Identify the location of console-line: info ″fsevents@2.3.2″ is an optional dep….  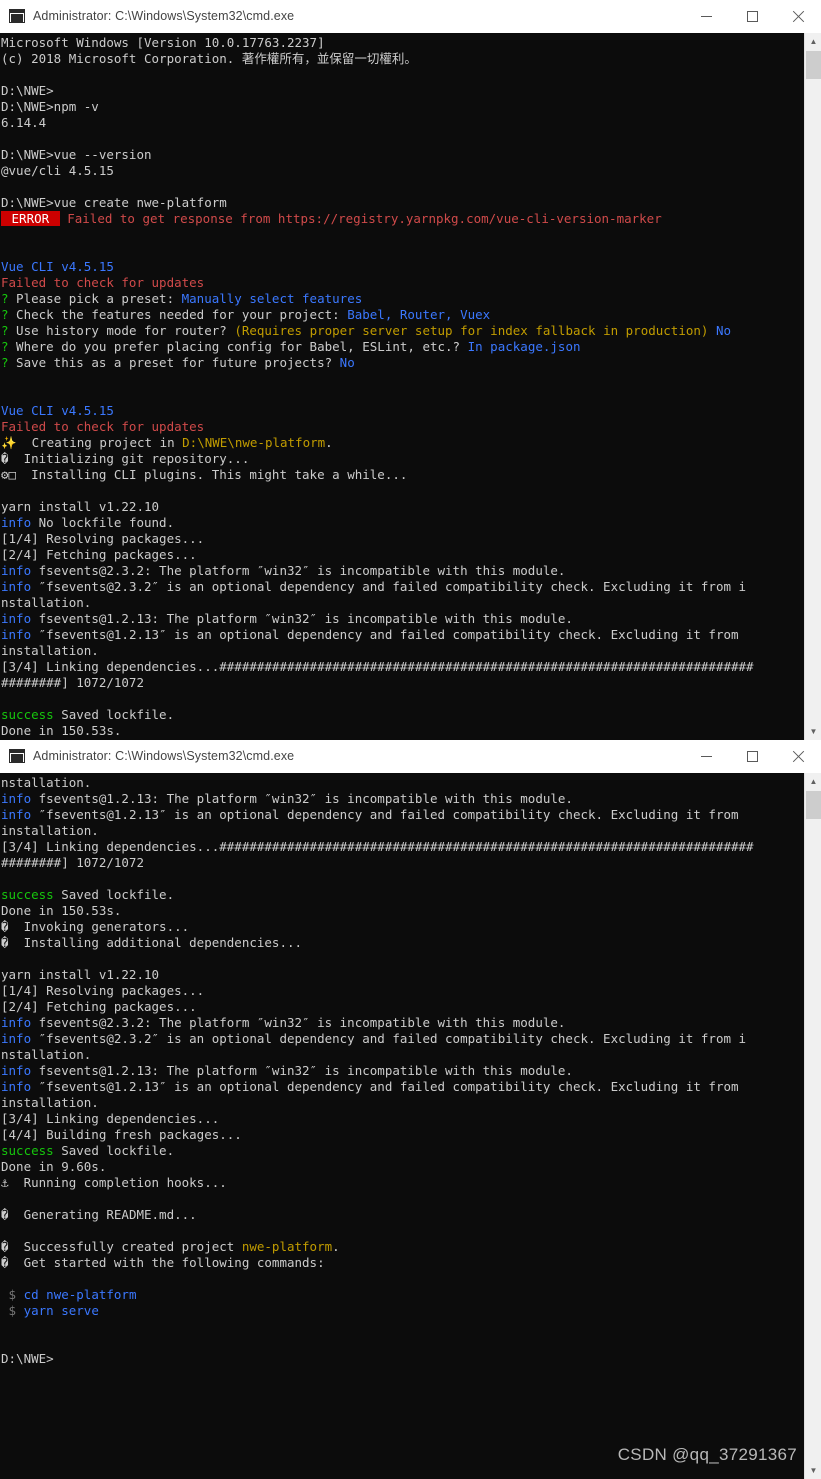
(402, 1039).